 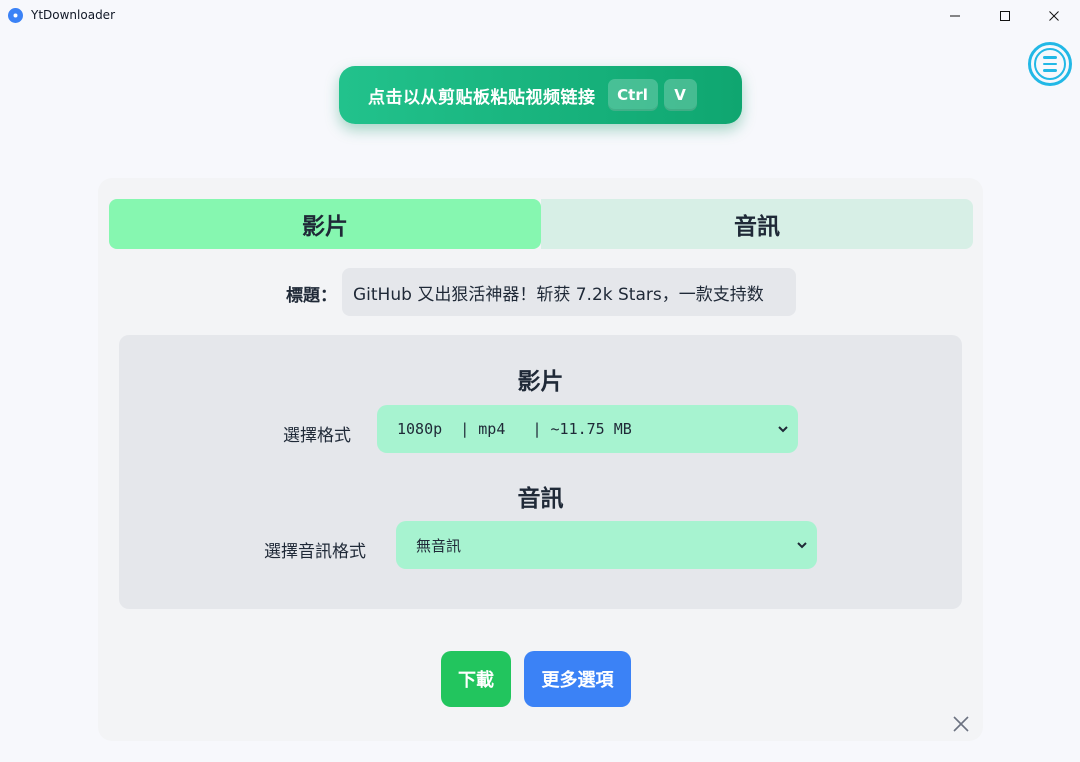 What do you see at coordinates (482, 97) in the screenshot?
I see `paste-link-label: 点击以从剪贴板粘贴视频链接` at bounding box center [482, 97].